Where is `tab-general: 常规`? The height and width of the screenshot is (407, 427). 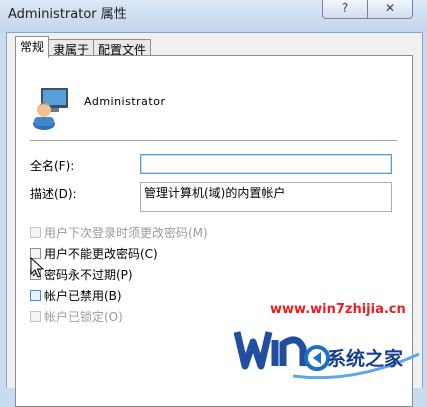 tab-general: 常规 is located at coordinates (32, 47).